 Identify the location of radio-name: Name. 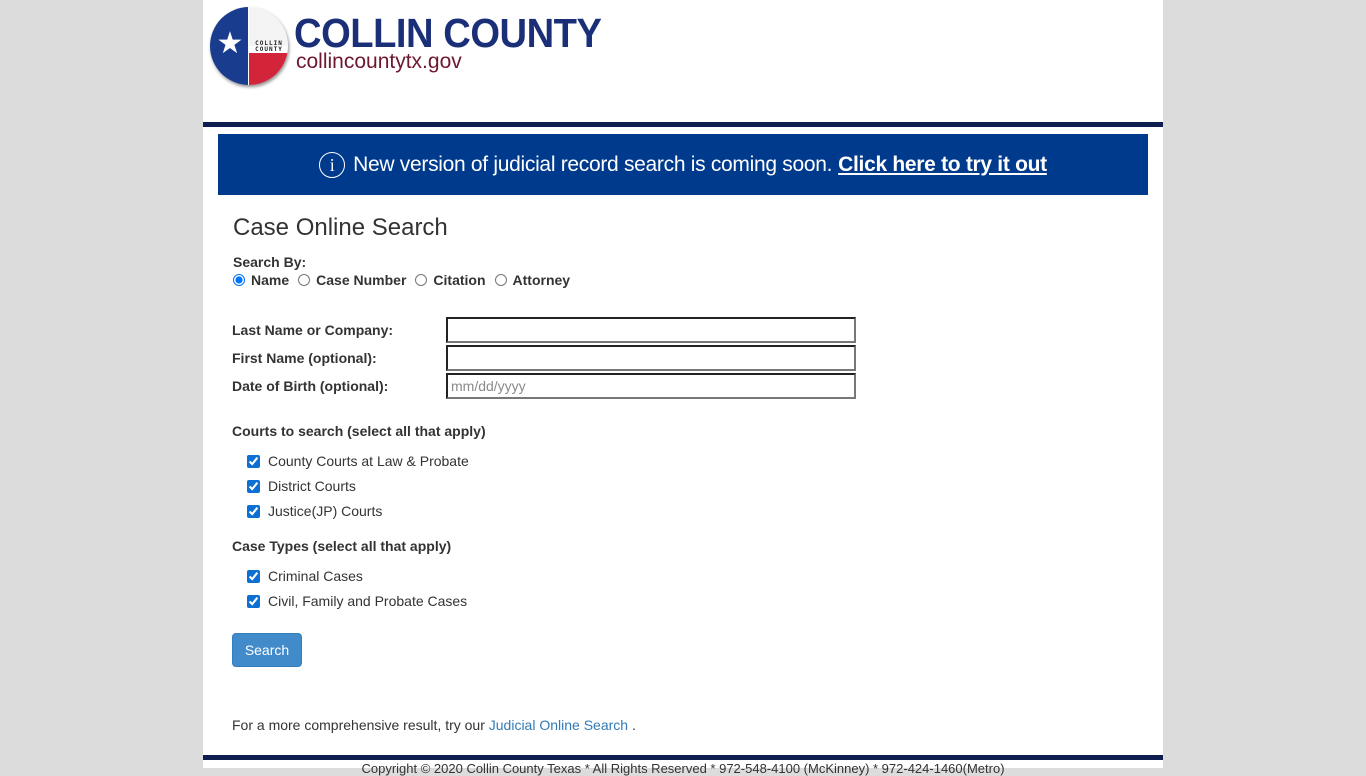
(260, 280).